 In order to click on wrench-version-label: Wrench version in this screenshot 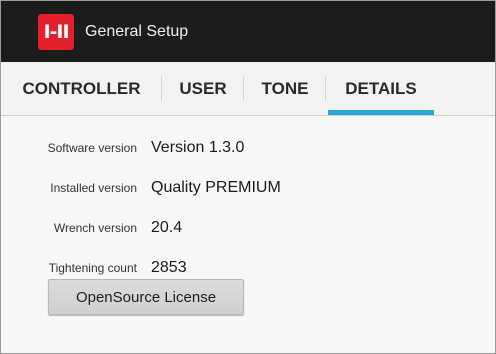, I will do `click(95, 228)`.